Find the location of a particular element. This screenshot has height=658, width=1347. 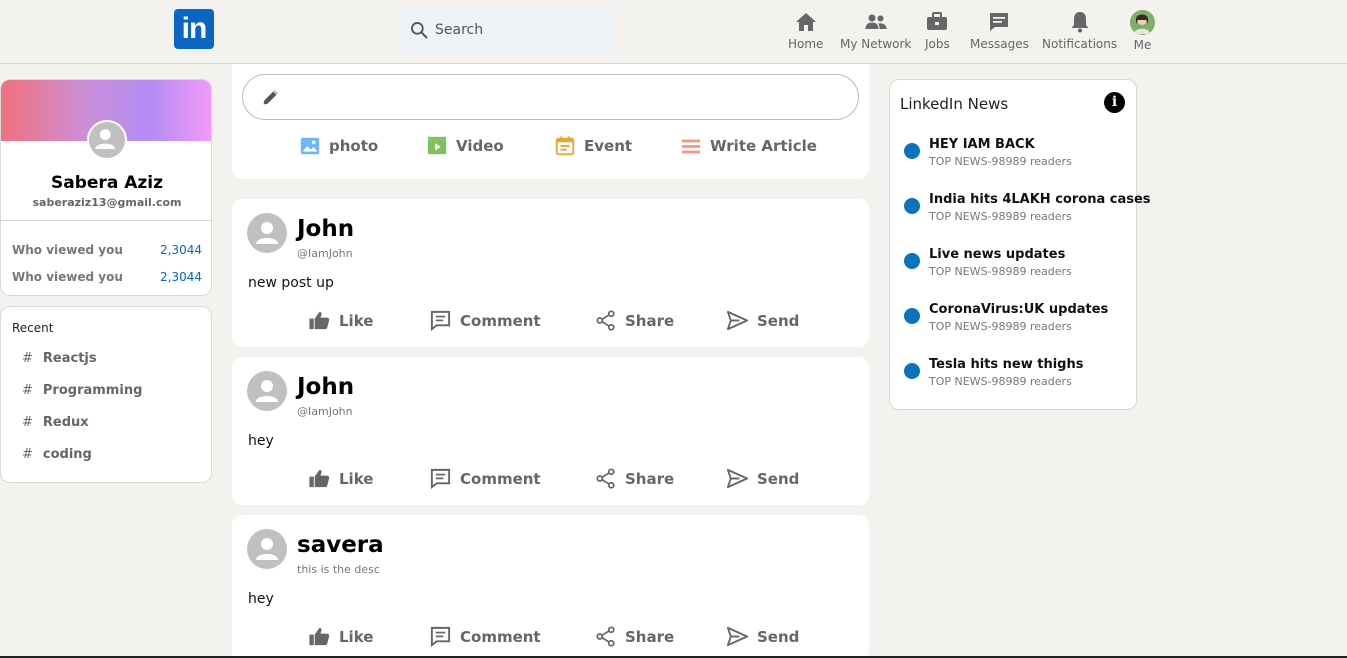

composer-event-button: Event is located at coordinates (593, 146).